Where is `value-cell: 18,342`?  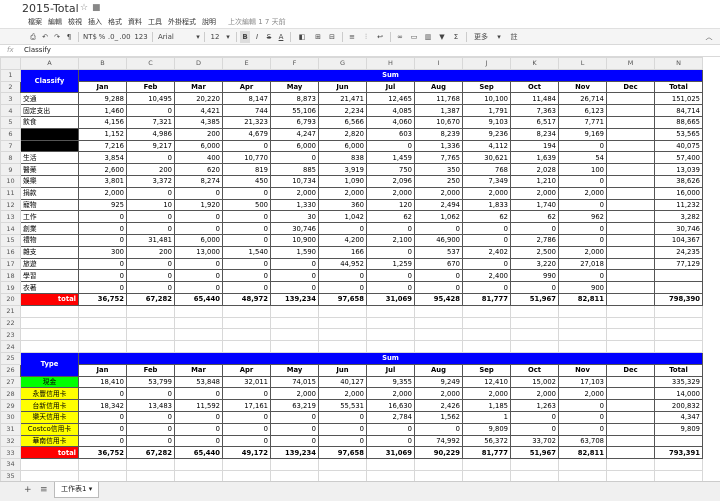 value-cell: 18,342 is located at coordinates (102, 405).